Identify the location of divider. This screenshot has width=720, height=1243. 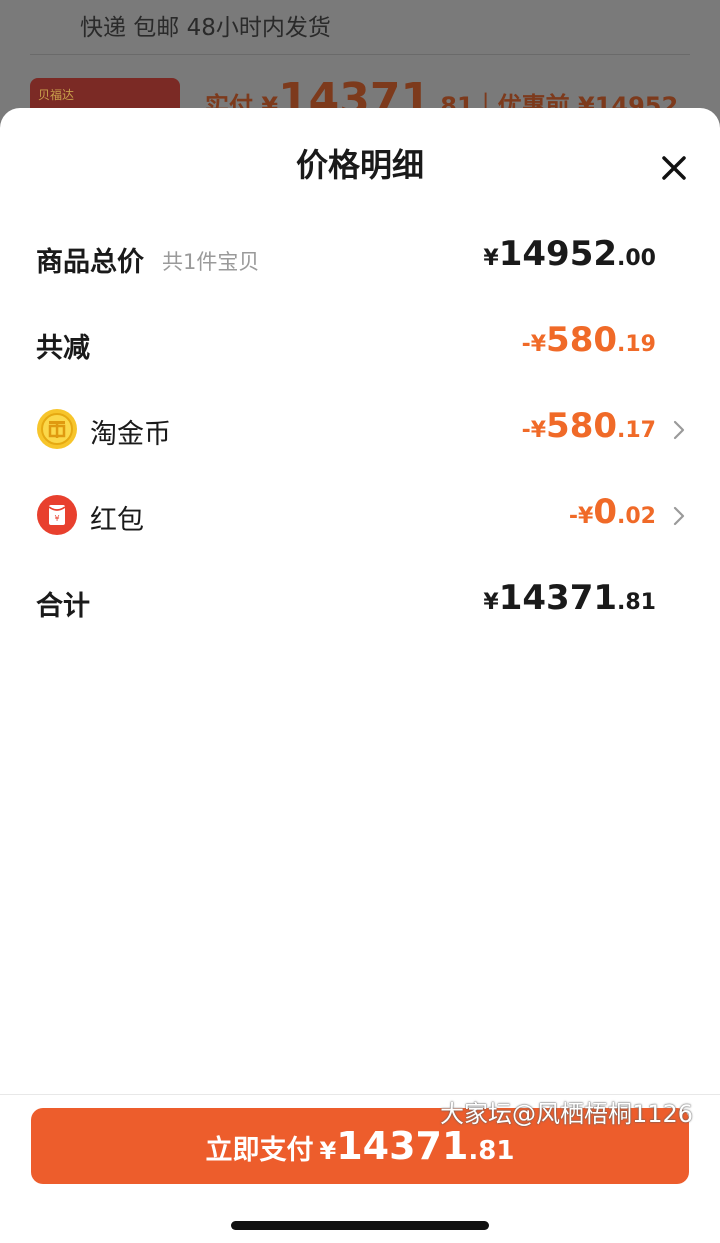
(360, 54).